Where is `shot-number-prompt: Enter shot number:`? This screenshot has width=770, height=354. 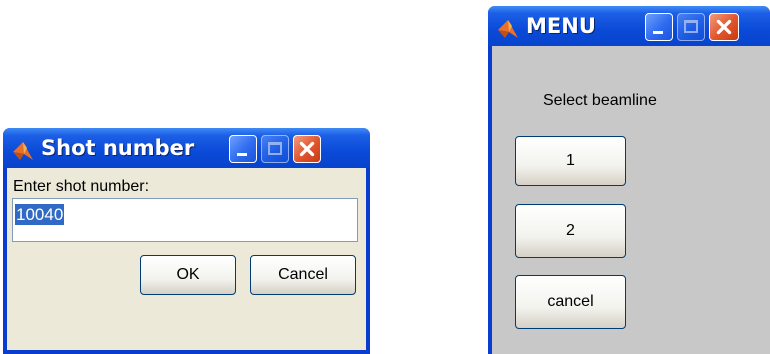 shot-number-prompt: Enter shot number: is located at coordinates (81, 186).